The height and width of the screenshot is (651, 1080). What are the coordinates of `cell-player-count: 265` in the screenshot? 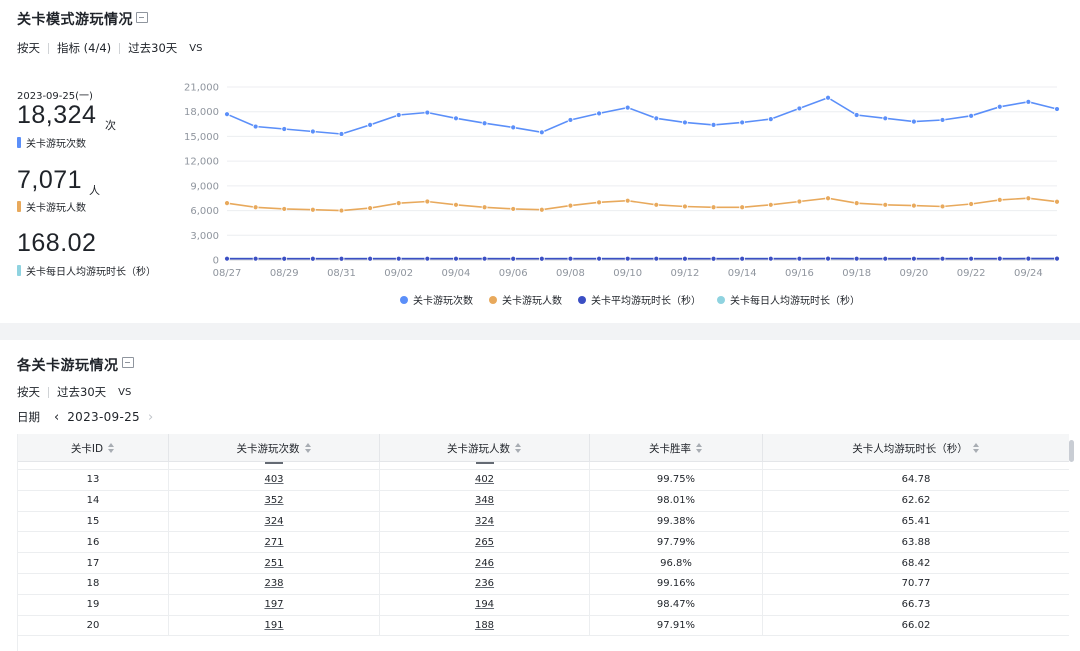 It's located at (485, 542).